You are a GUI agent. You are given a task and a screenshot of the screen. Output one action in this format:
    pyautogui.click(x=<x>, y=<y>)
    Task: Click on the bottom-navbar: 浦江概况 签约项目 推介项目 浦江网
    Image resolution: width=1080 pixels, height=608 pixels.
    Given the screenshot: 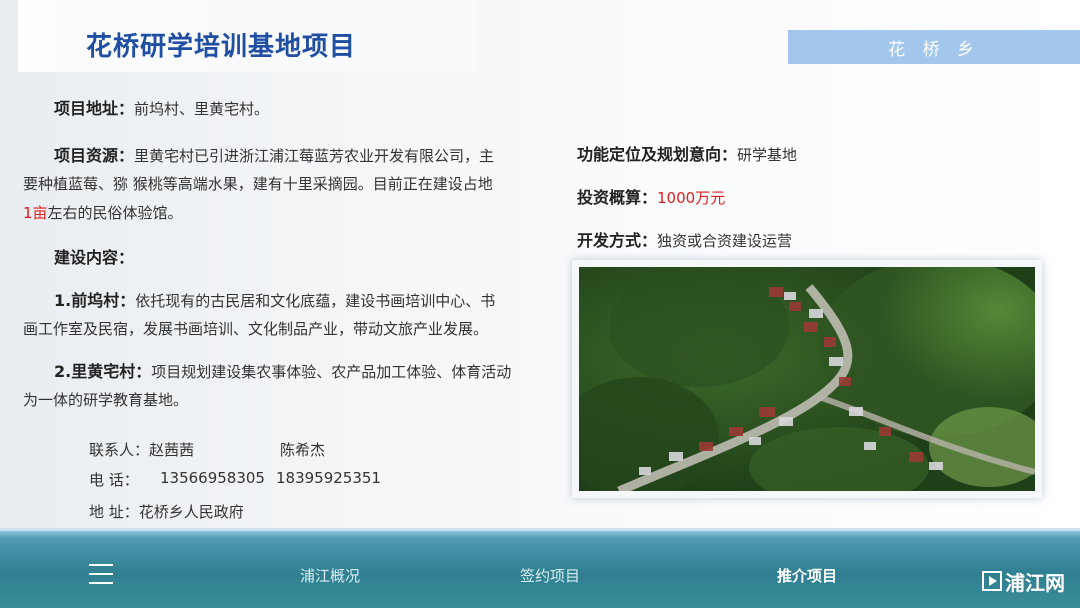 What is the action you would take?
    pyautogui.click(x=540, y=568)
    